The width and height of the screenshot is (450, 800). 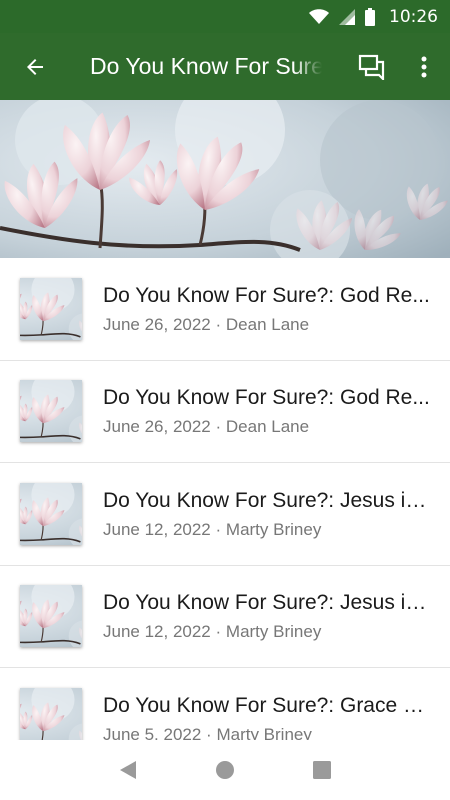 I want to click on system-nav-bar, so click(x=225, y=770).